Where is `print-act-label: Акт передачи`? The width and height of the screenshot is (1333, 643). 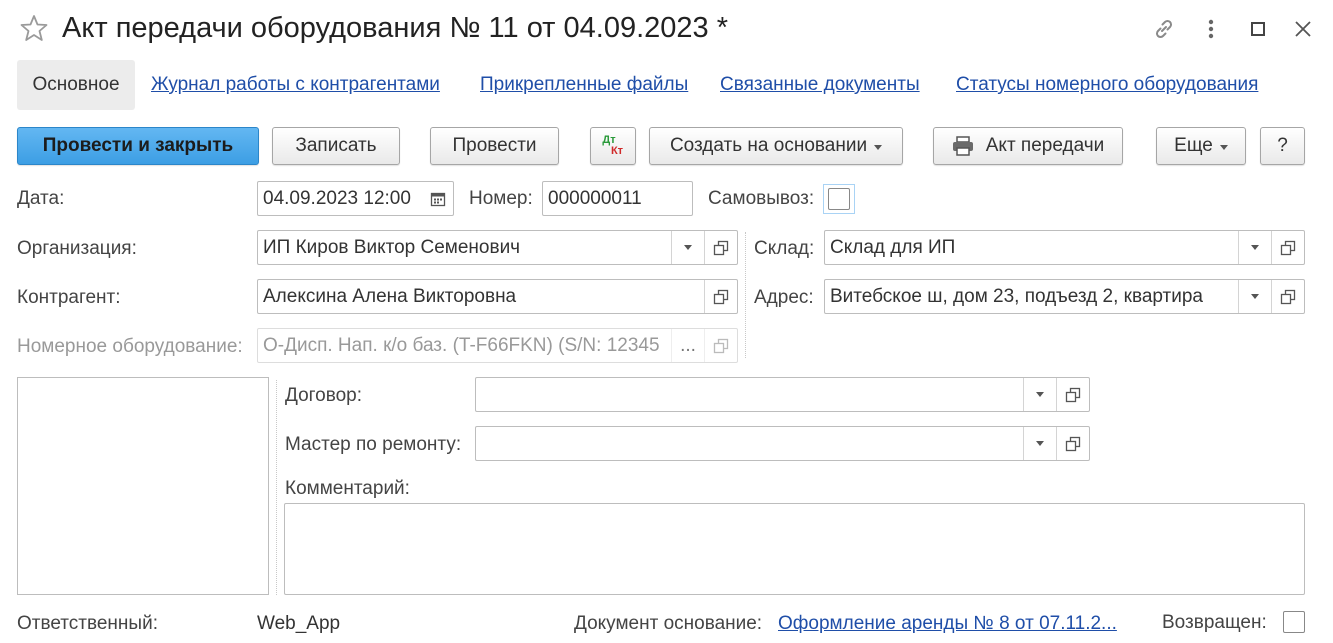 print-act-label: Акт передачи is located at coordinates (1045, 145).